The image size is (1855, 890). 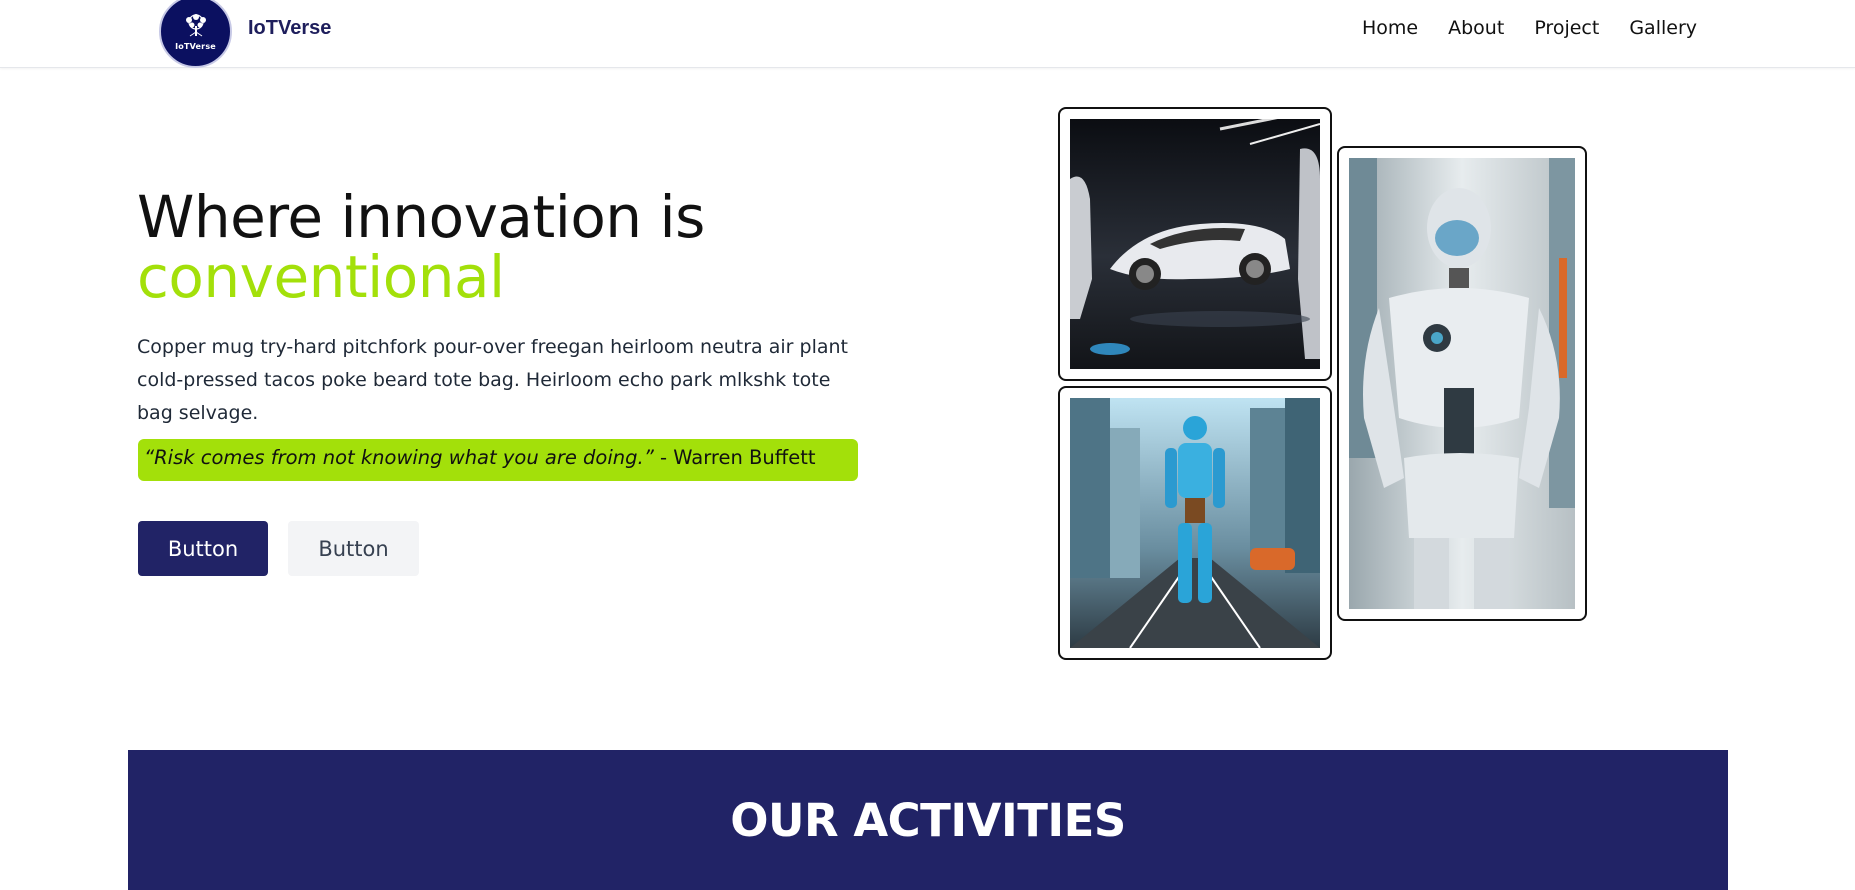 I want to click on logo: IoTVerse, so click(x=195, y=34).